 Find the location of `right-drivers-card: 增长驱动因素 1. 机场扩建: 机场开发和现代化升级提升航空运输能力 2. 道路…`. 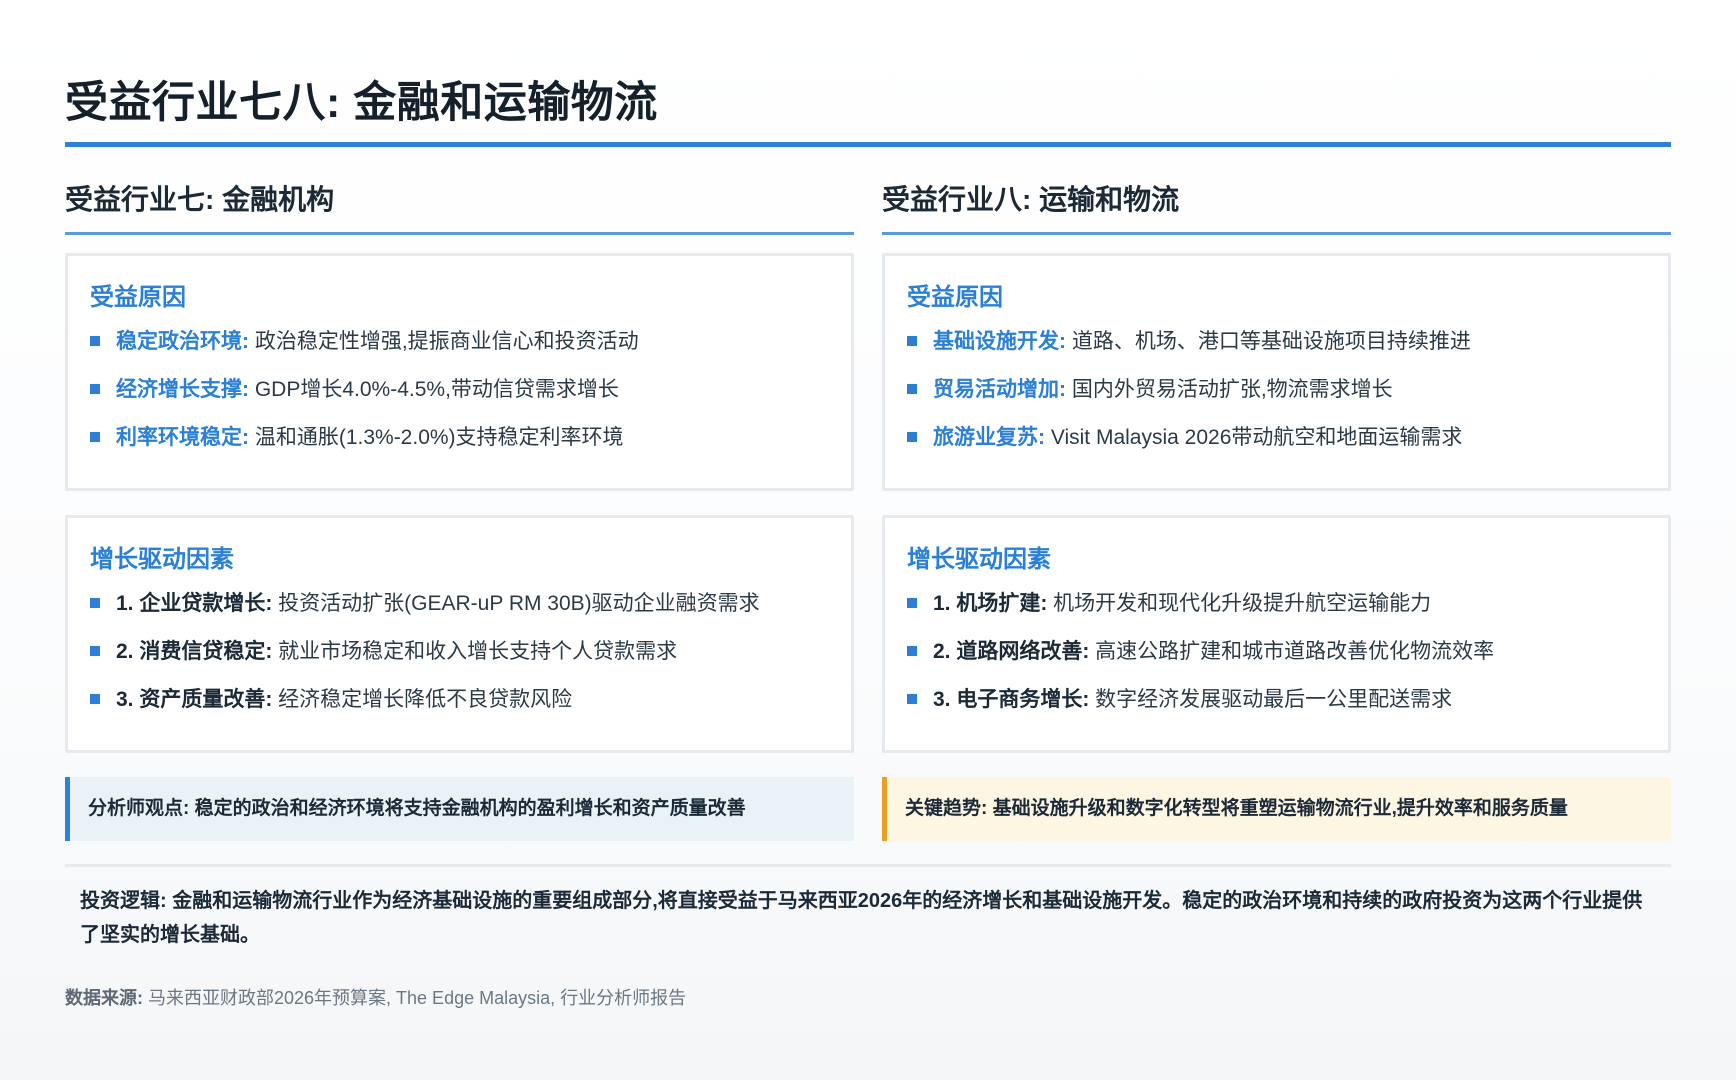

right-drivers-card: 增长驱动因素 1. 机场扩建: 机场开发和现代化升级提升航空运输能力 2. 道路… is located at coordinates (1276, 634).